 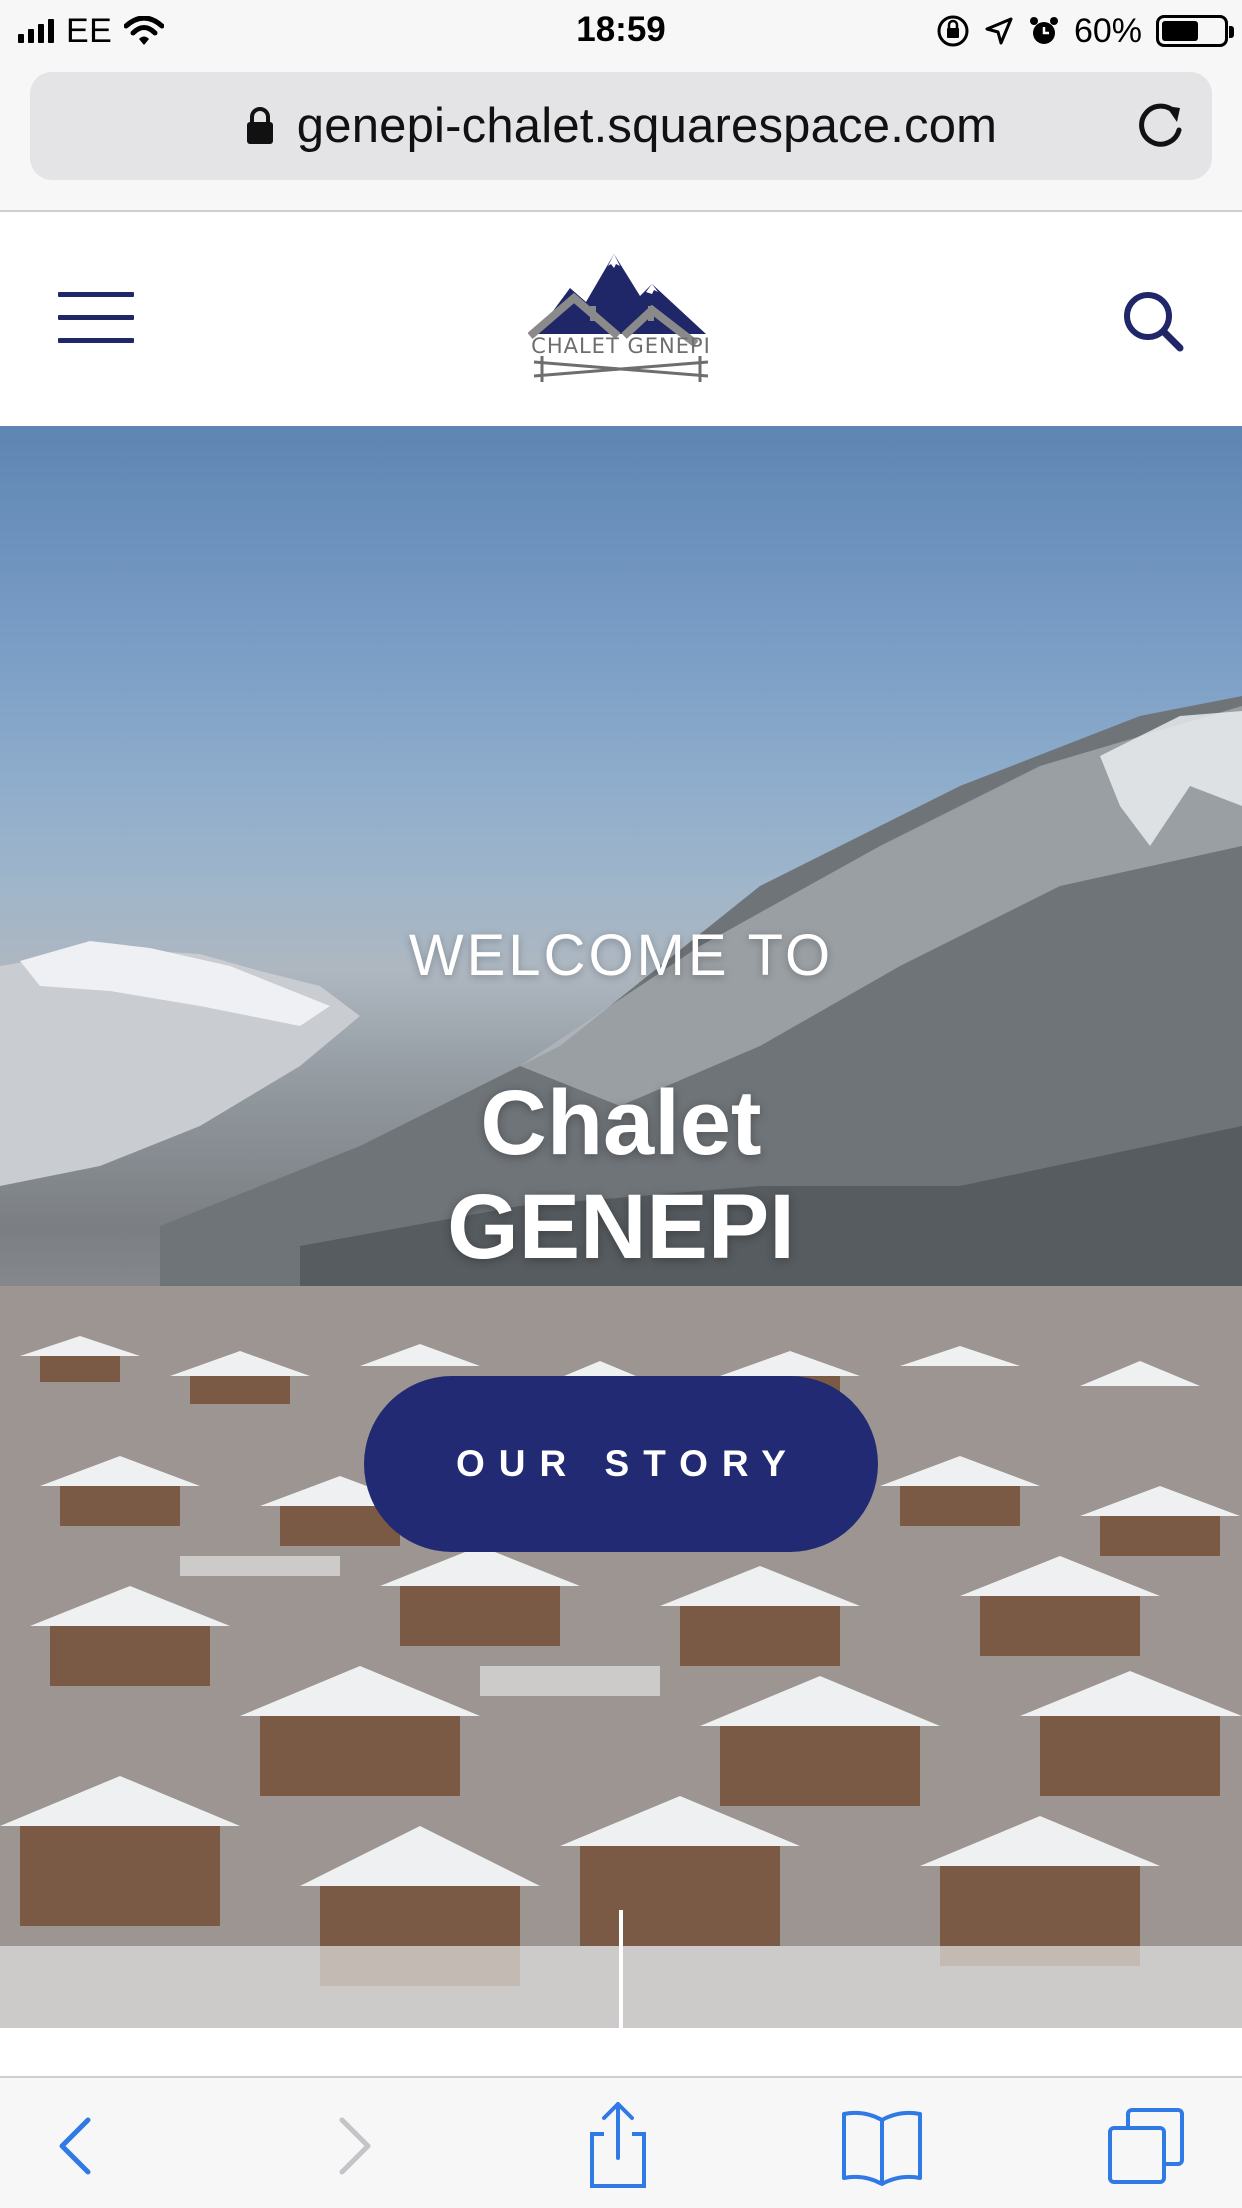 I want to click on address-bar: genepi-chalet.squarespace.com, so click(x=621, y=126).